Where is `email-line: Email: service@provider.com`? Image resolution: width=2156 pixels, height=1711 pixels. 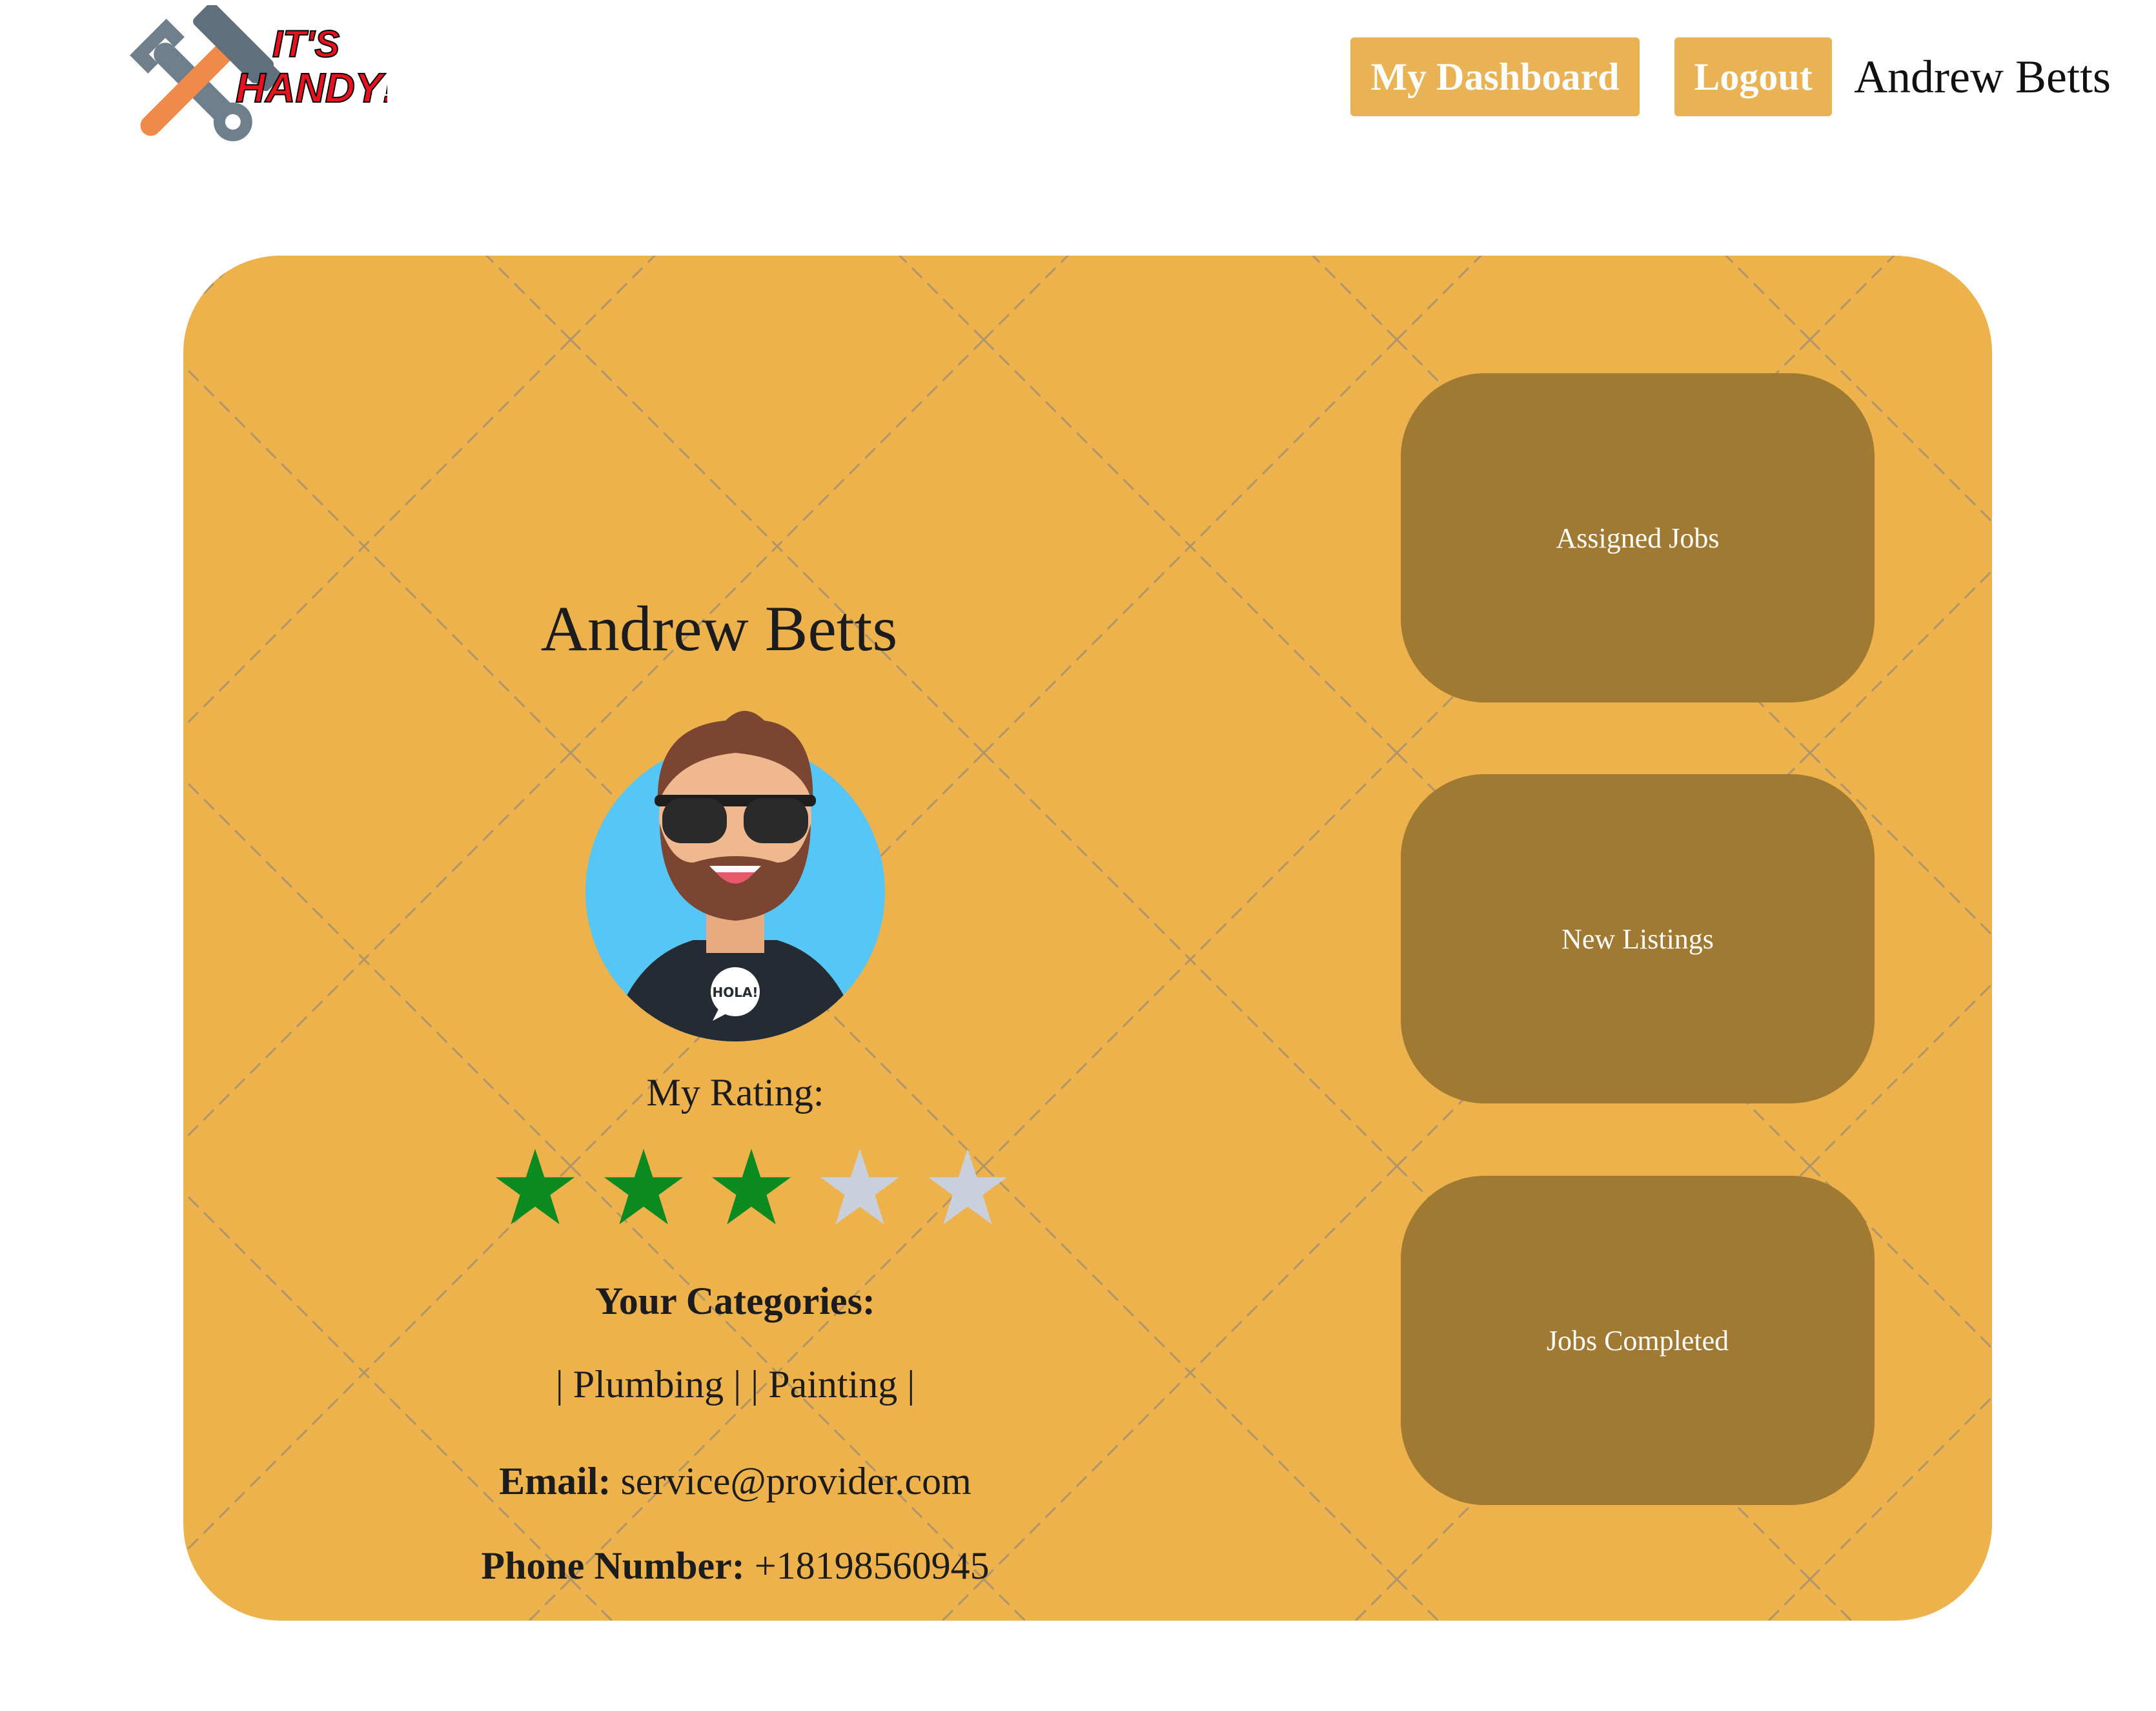 email-line: Email: service@provider.com is located at coordinates (735, 1481).